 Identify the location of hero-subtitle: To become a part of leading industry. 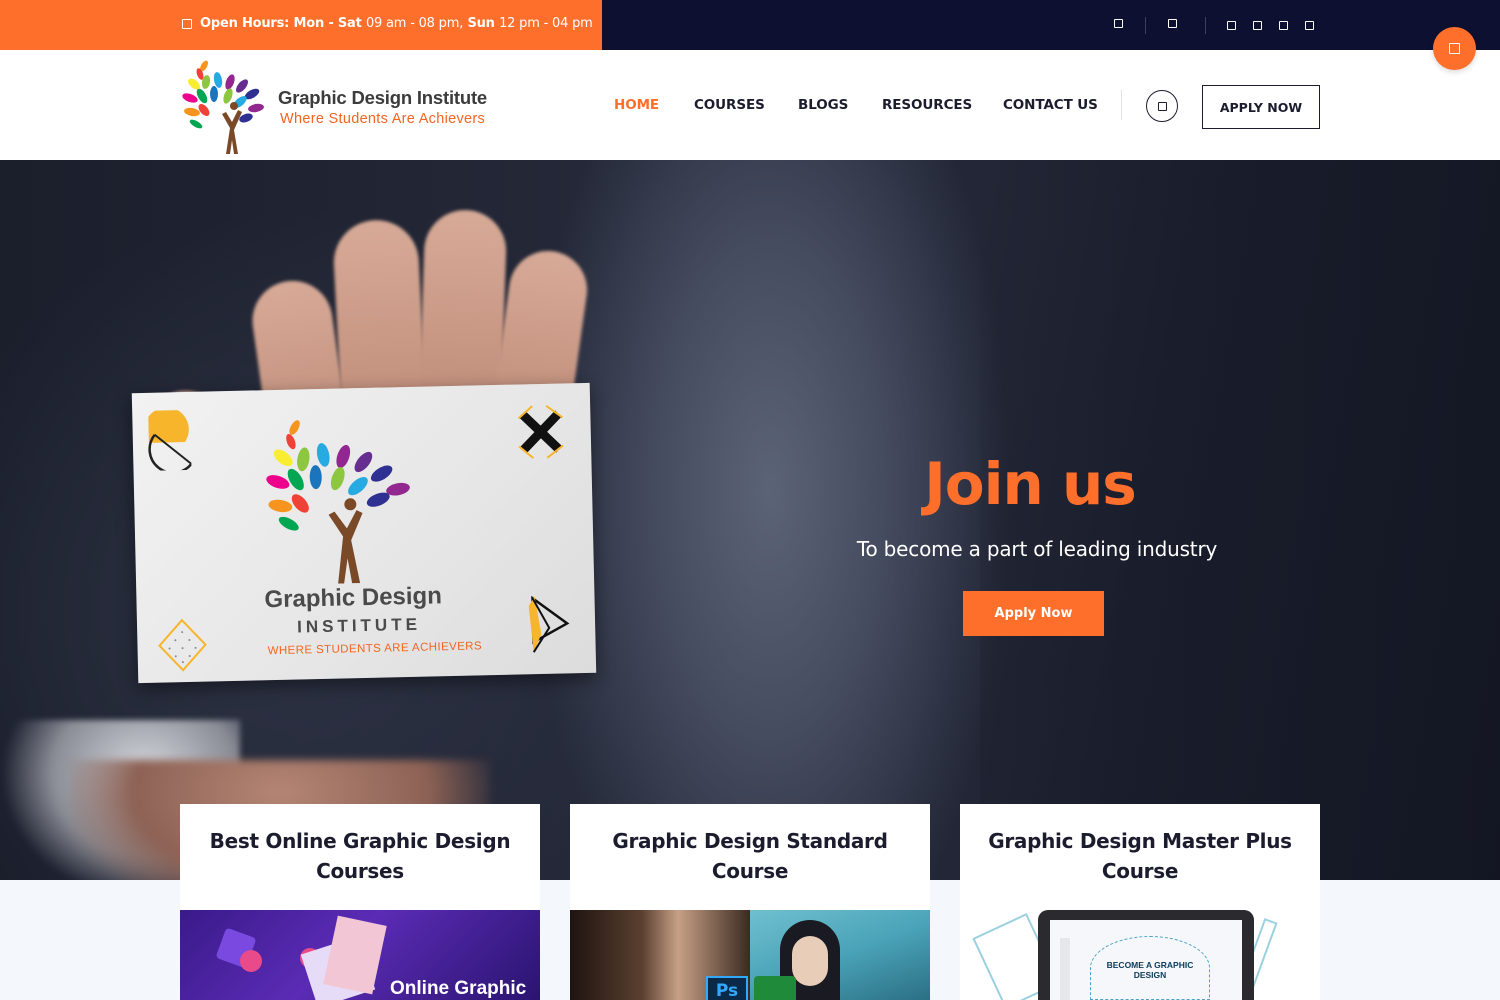
(1037, 549).